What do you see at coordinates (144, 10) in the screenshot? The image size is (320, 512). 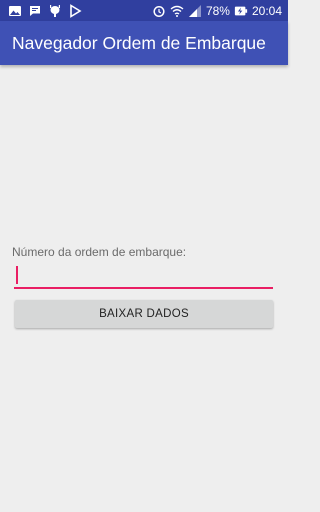 I see `status-bar: 78% 20:04` at bounding box center [144, 10].